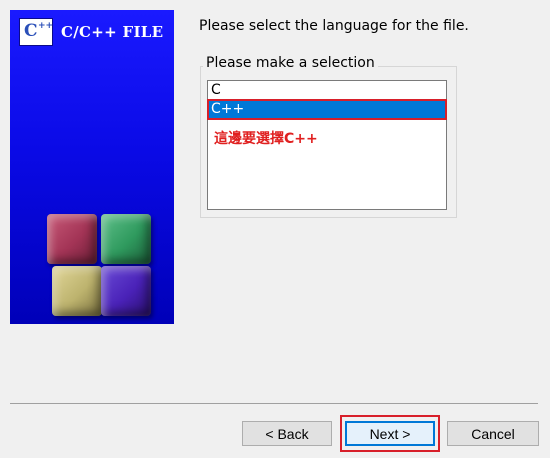 The image size is (550, 458). Describe the element at coordinates (287, 433) in the screenshot. I see `back-button: < Back` at that location.